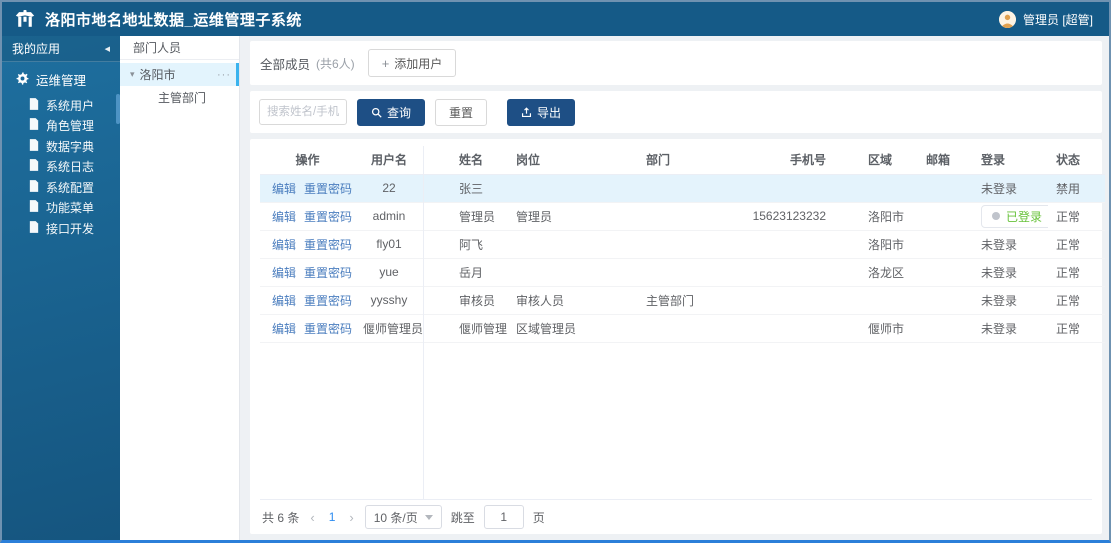 This screenshot has height=543, width=1111. I want to click on next-page-button: ›, so click(351, 517).